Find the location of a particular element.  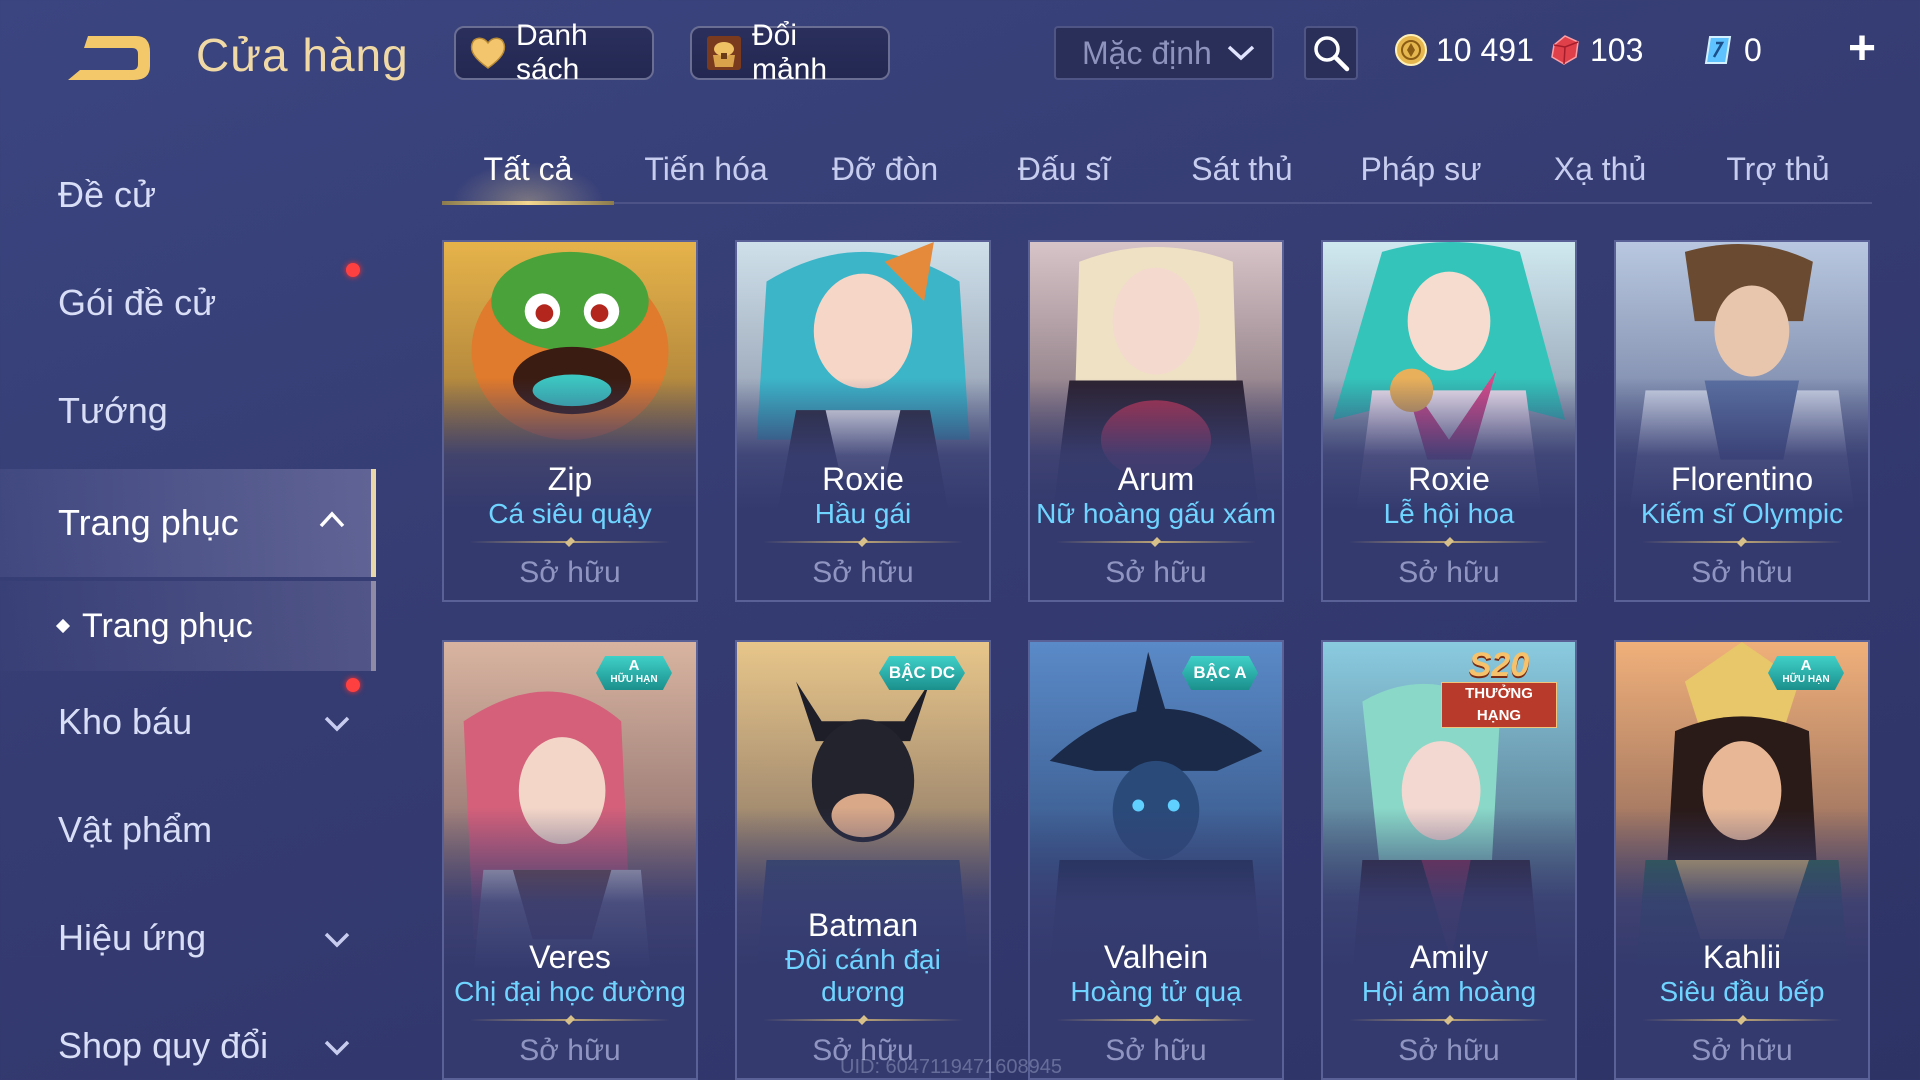

page-title: Cửa hàng is located at coordinates (302, 55).